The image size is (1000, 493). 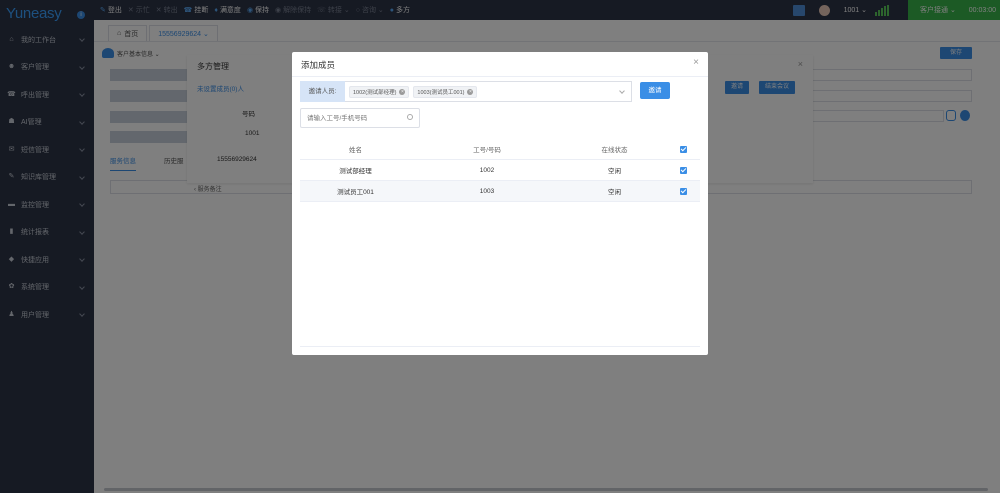 I want to click on member-name: 测试员工001, so click(x=355, y=192).